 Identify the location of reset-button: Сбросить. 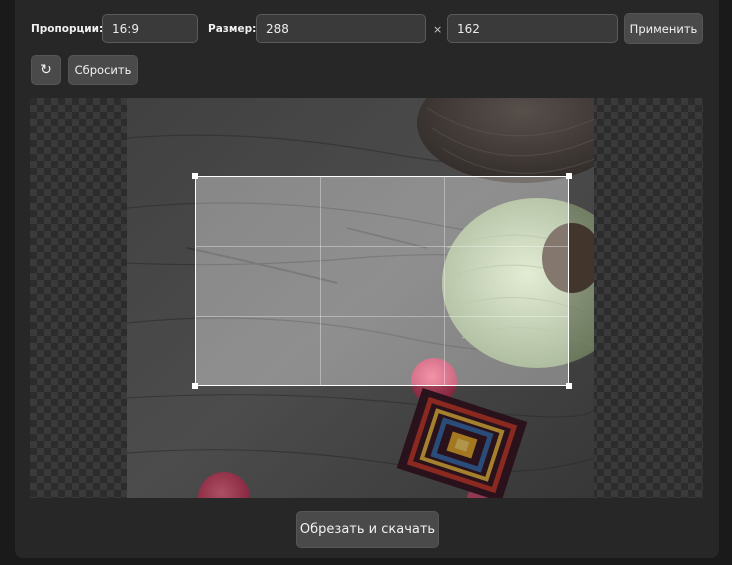
(103, 70).